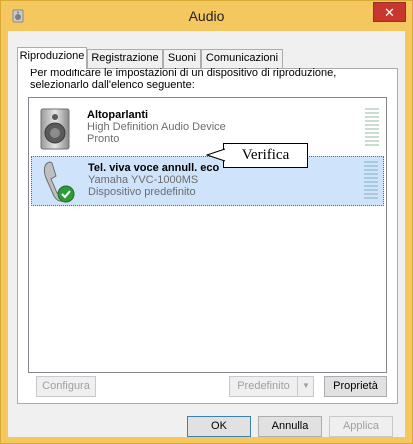 The height and width of the screenshot is (444, 413). What do you see at coordinates (156, 127) in the screenshot?
I see `device-description: High Definition Audio Device` at bounding box center [156, 127].